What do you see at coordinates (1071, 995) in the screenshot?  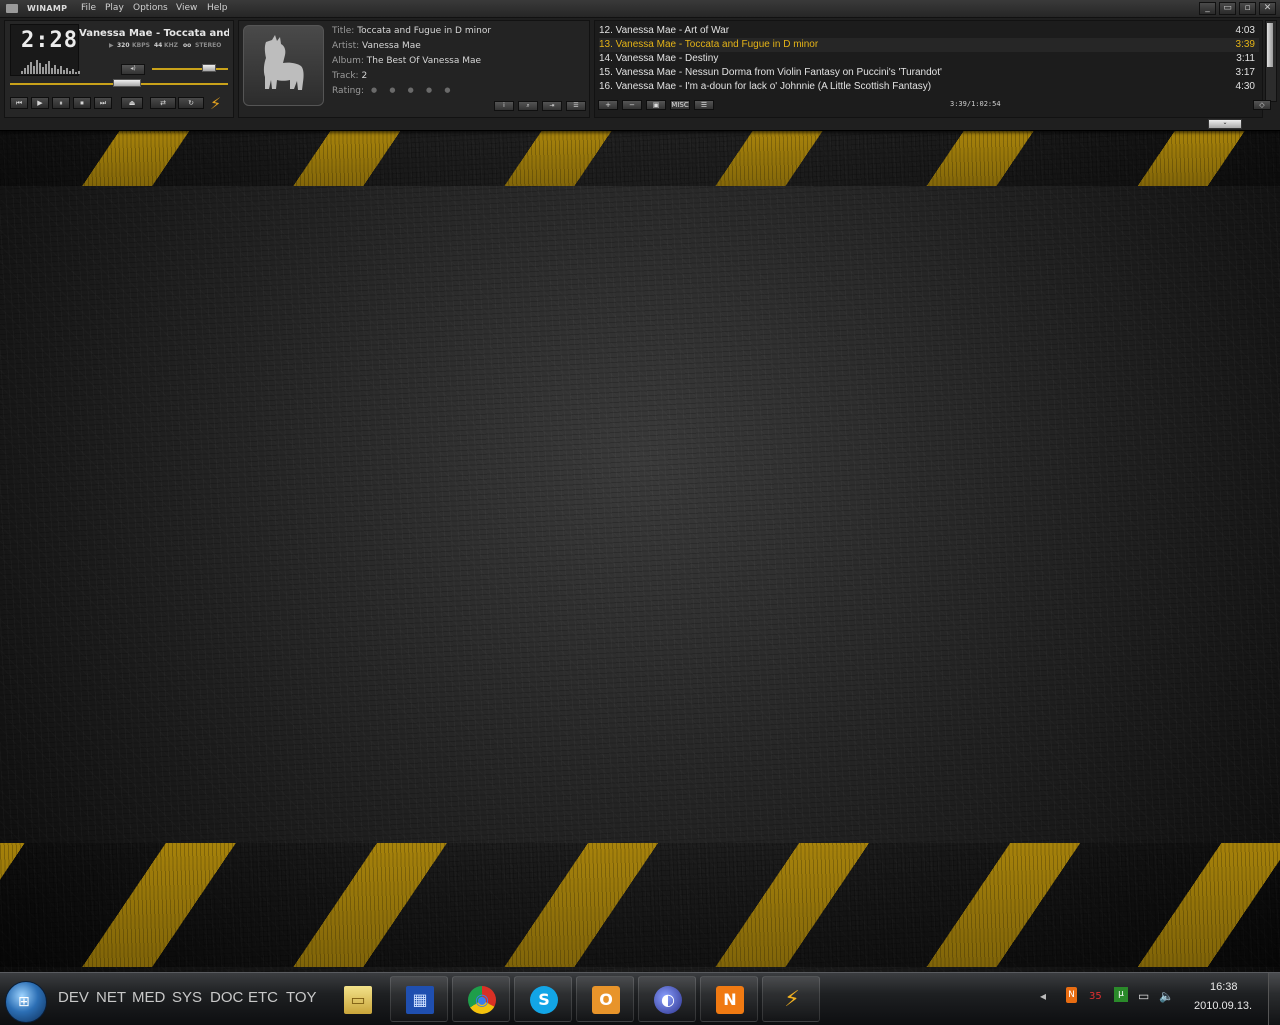 I see `tray-nateon-icon: N` at bounding box center [1071, 995].